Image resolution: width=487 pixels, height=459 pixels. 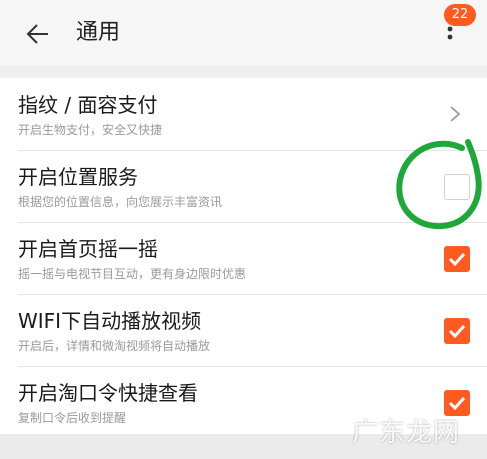 I want to click on shake-checkbox, so click(x=457, y=259).